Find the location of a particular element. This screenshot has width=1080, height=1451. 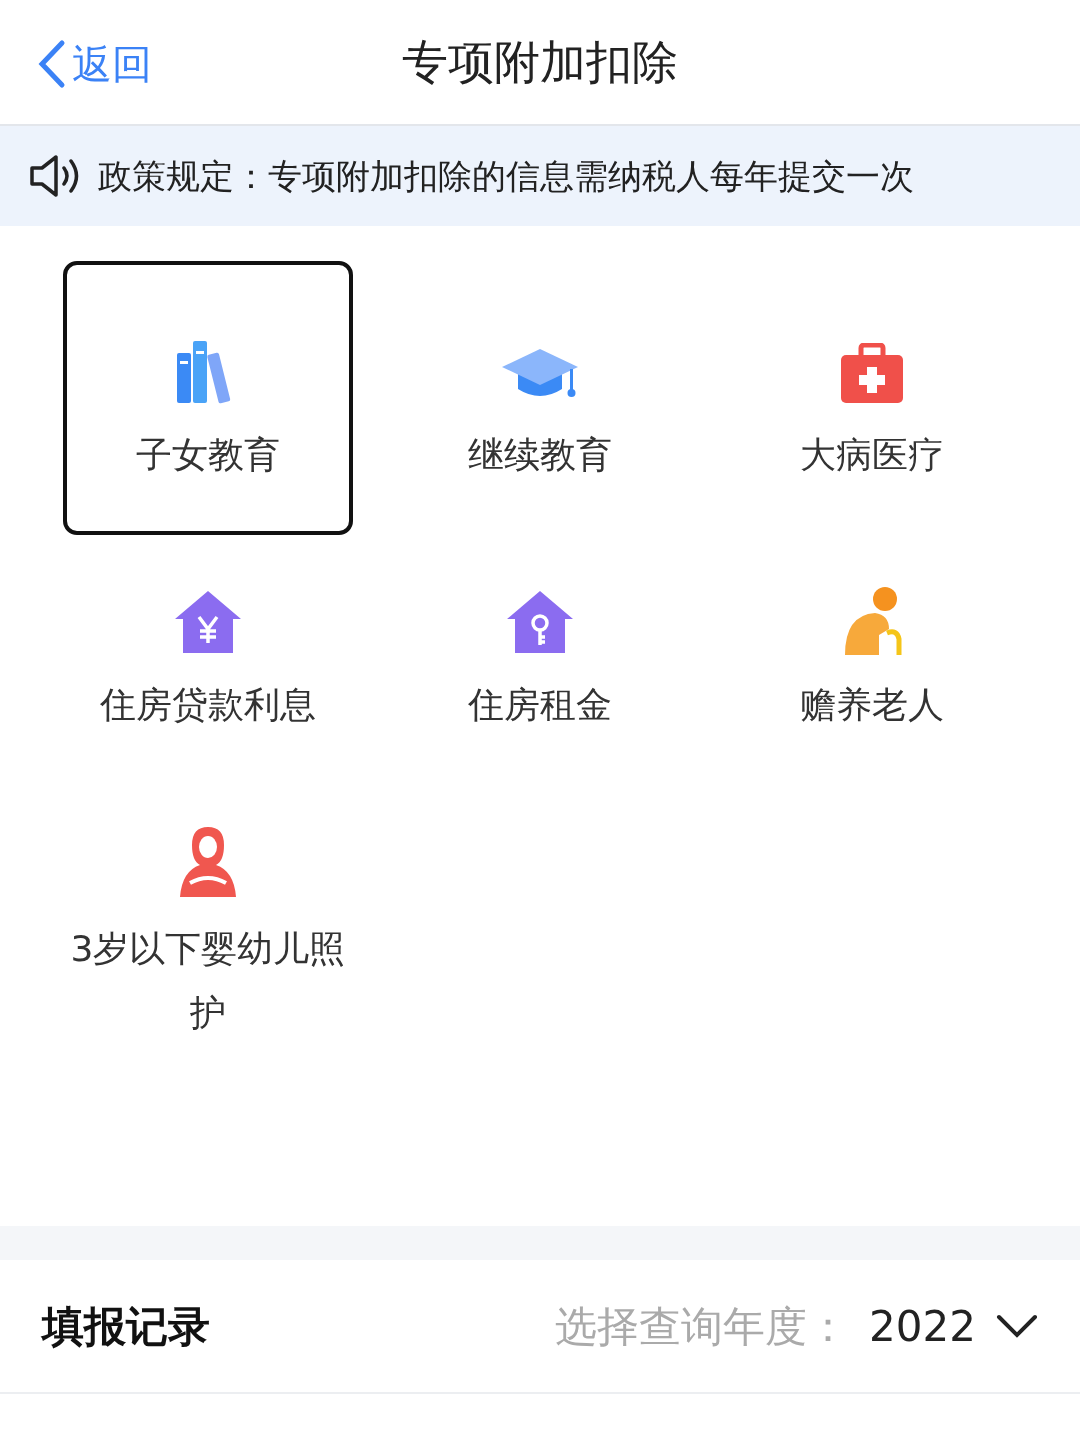

back-button: 返回 is located at coordinates (94, 64).